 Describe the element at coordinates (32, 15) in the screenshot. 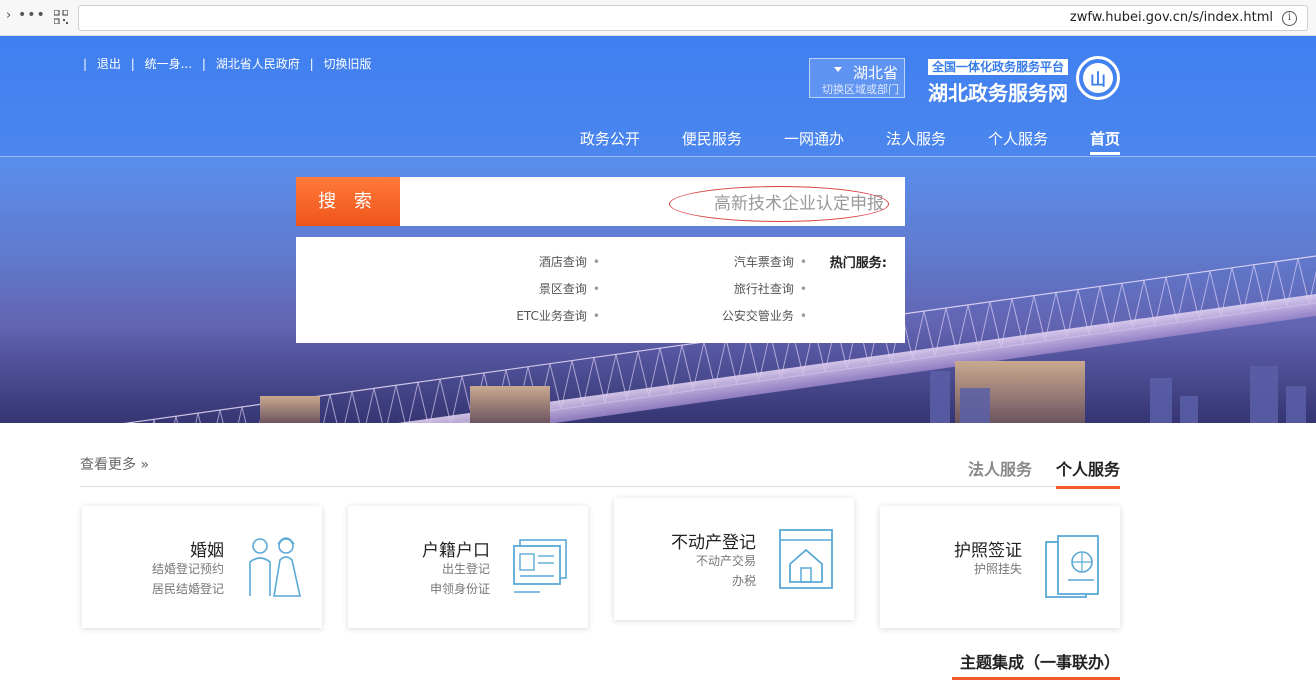

I see `more-menu-icon: •••` at that location.